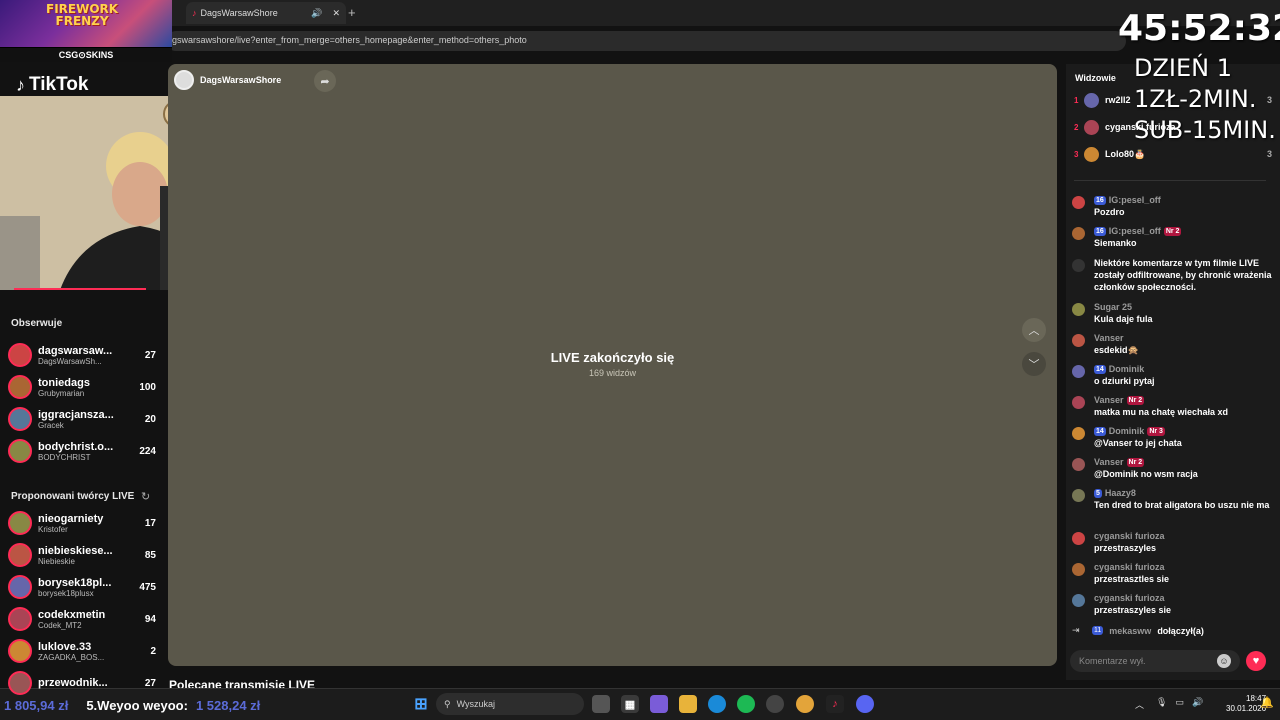  Describe the element at coordinates (1120, 493) in the screenshot. I see `chat-username: Haazy8` at that location.